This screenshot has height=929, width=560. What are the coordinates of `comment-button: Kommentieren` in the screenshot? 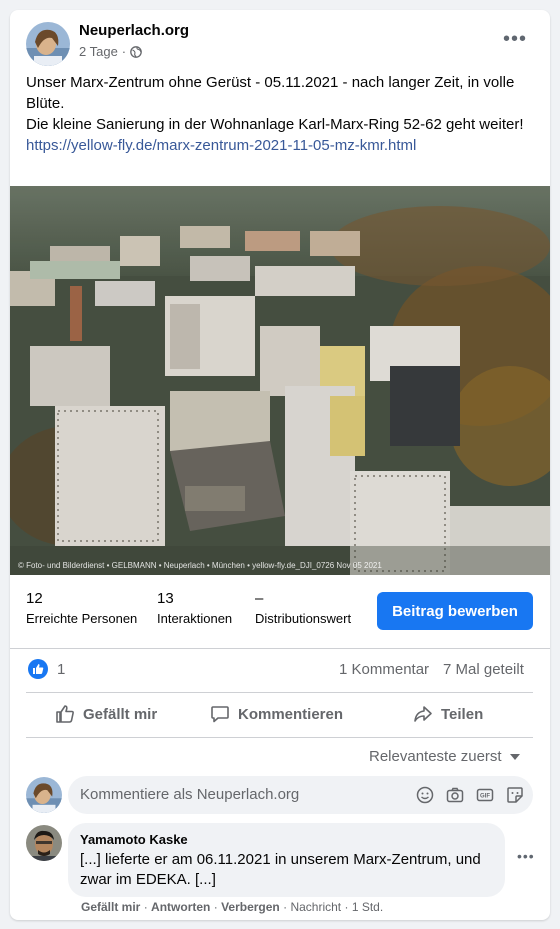 It's located at (276, 714).